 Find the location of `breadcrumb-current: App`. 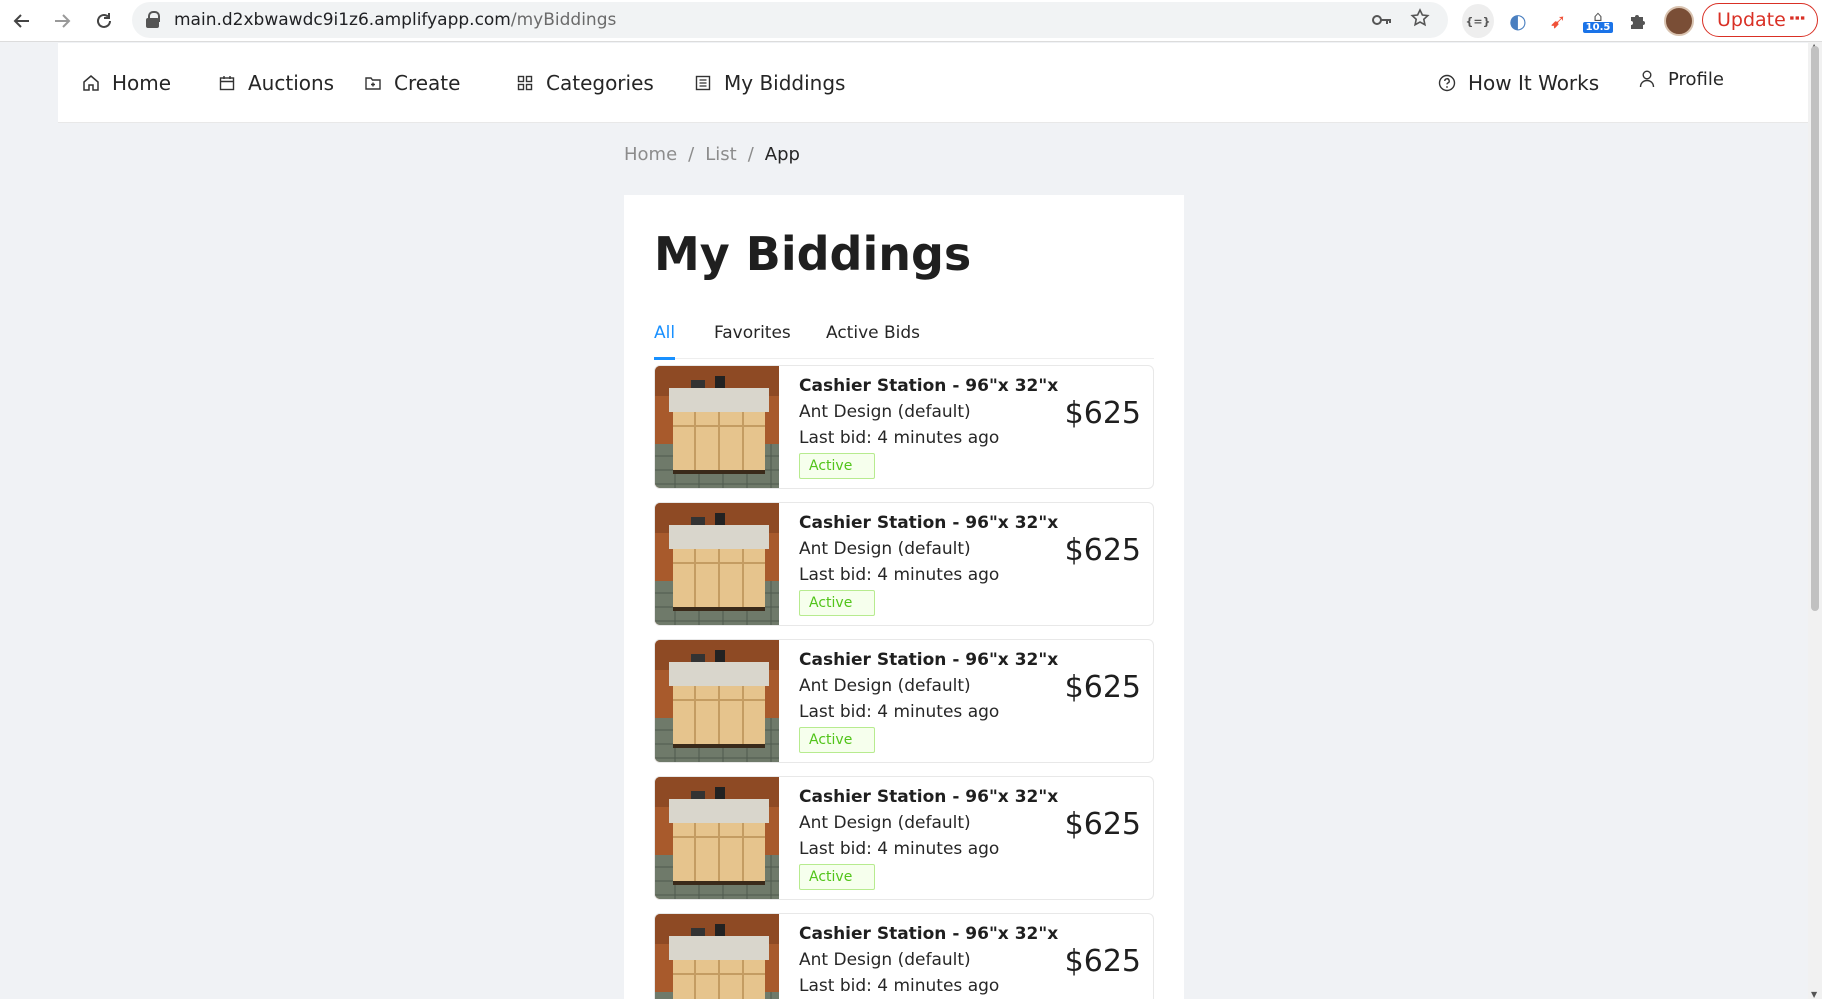

breadcrumb-current: App is located at coordinates (782, 154).